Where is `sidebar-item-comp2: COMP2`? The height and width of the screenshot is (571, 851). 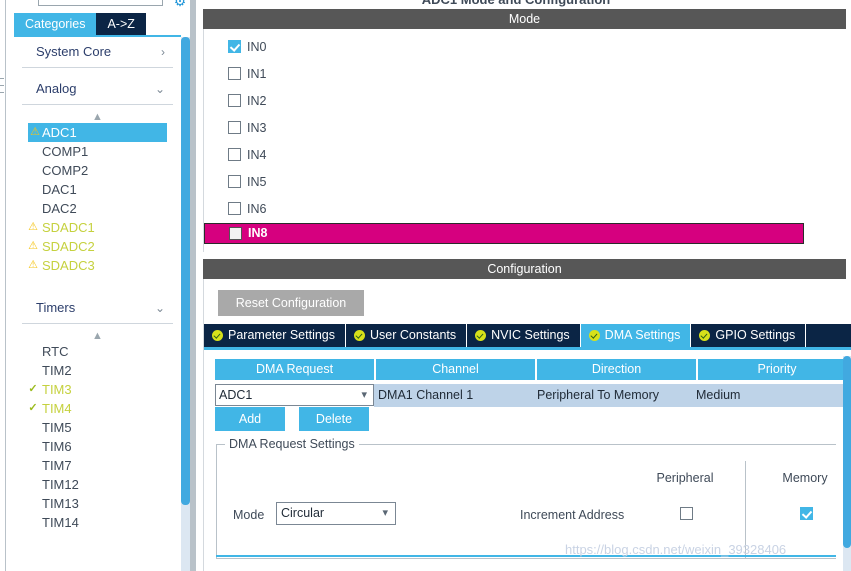 sidebar-item-comp2: COMP2 is located at coordinates (97, 170).